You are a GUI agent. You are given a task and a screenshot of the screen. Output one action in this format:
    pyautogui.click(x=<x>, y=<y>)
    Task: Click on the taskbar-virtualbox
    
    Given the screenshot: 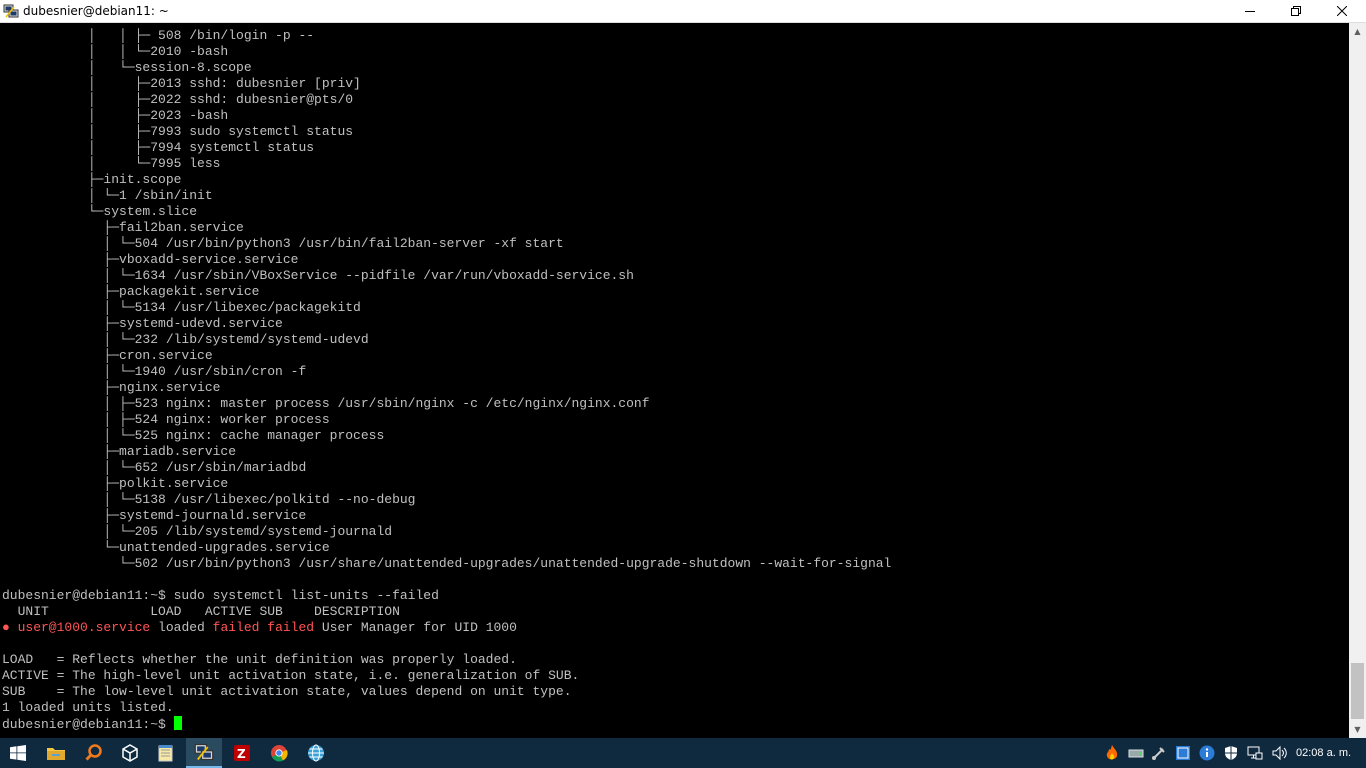 What is the action you would take?
    pyautogui.click(x=130, y=753)
    